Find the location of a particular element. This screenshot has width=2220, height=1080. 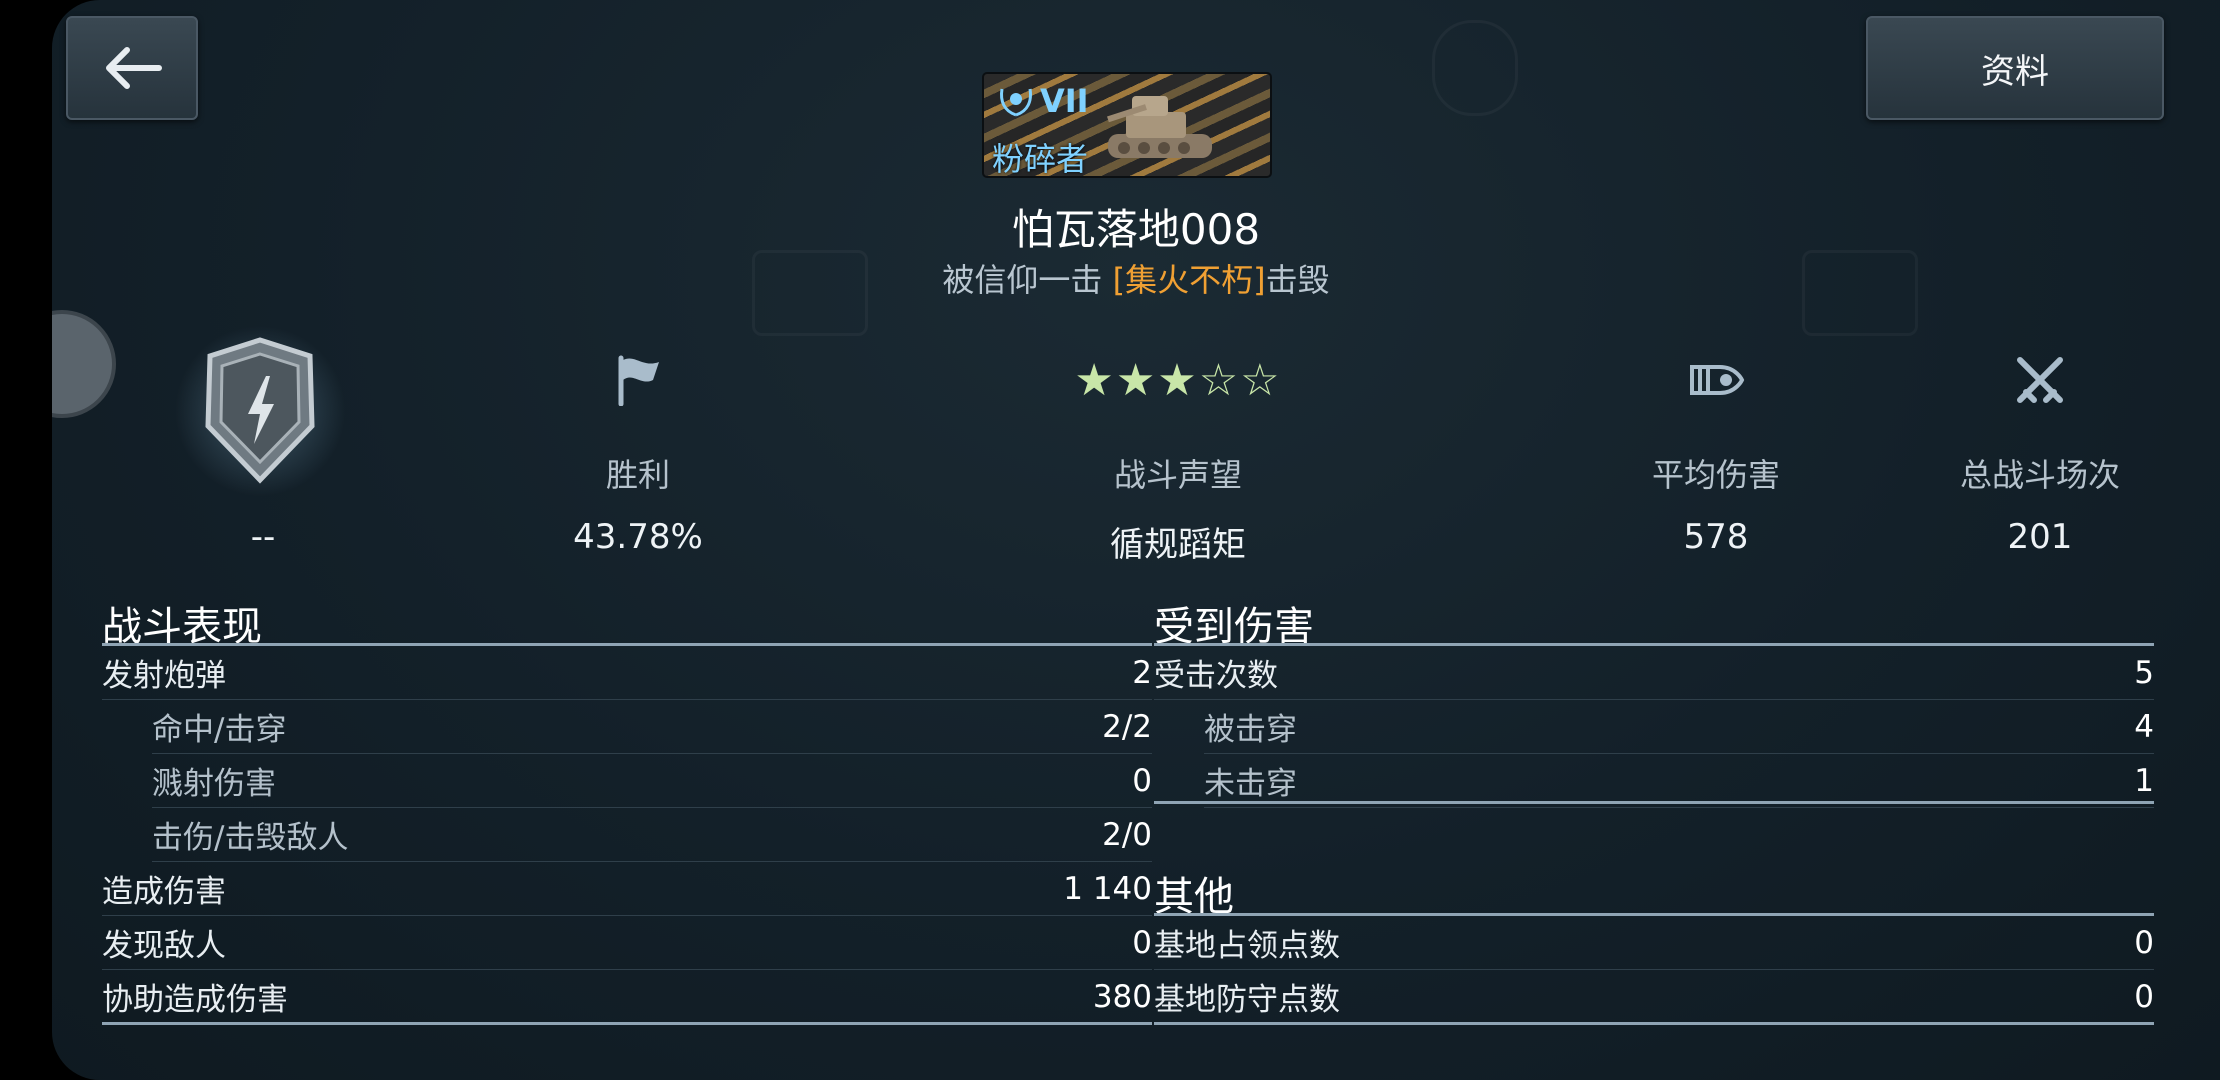

row-value: 1 140 is located at coordinates (1107, 888).